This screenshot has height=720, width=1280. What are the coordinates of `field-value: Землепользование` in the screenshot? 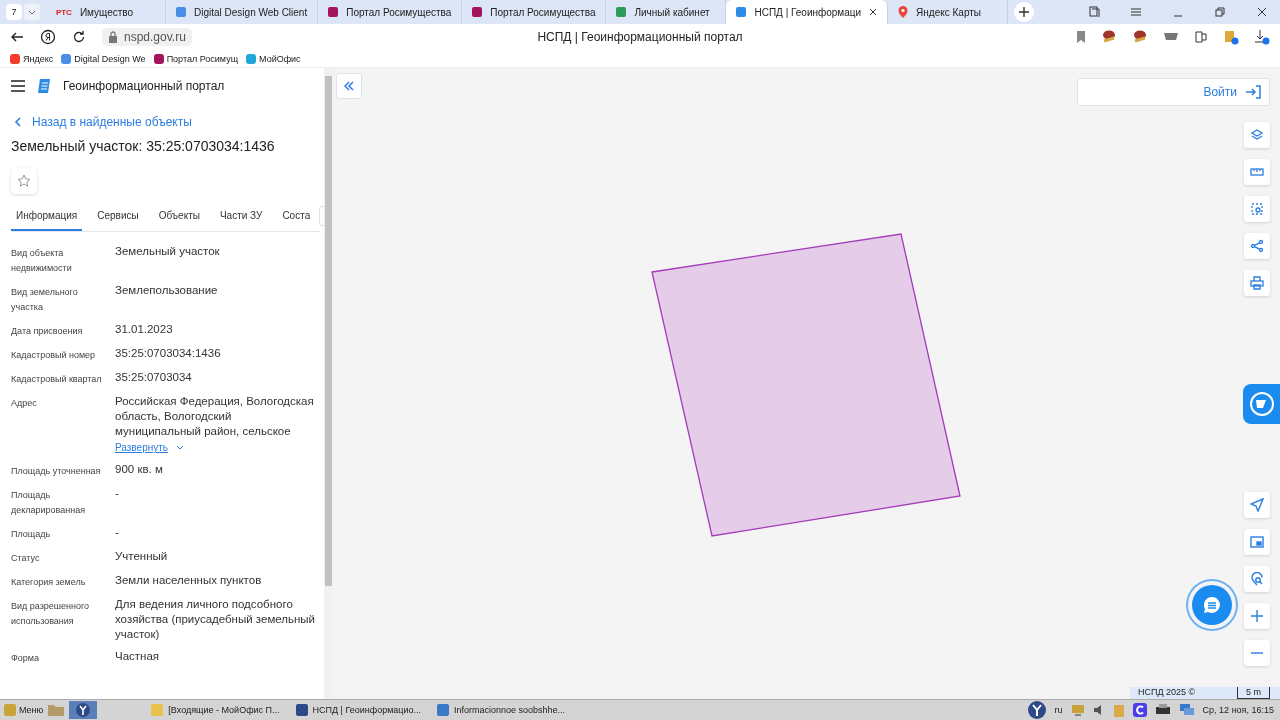 It's located at (166, 290).